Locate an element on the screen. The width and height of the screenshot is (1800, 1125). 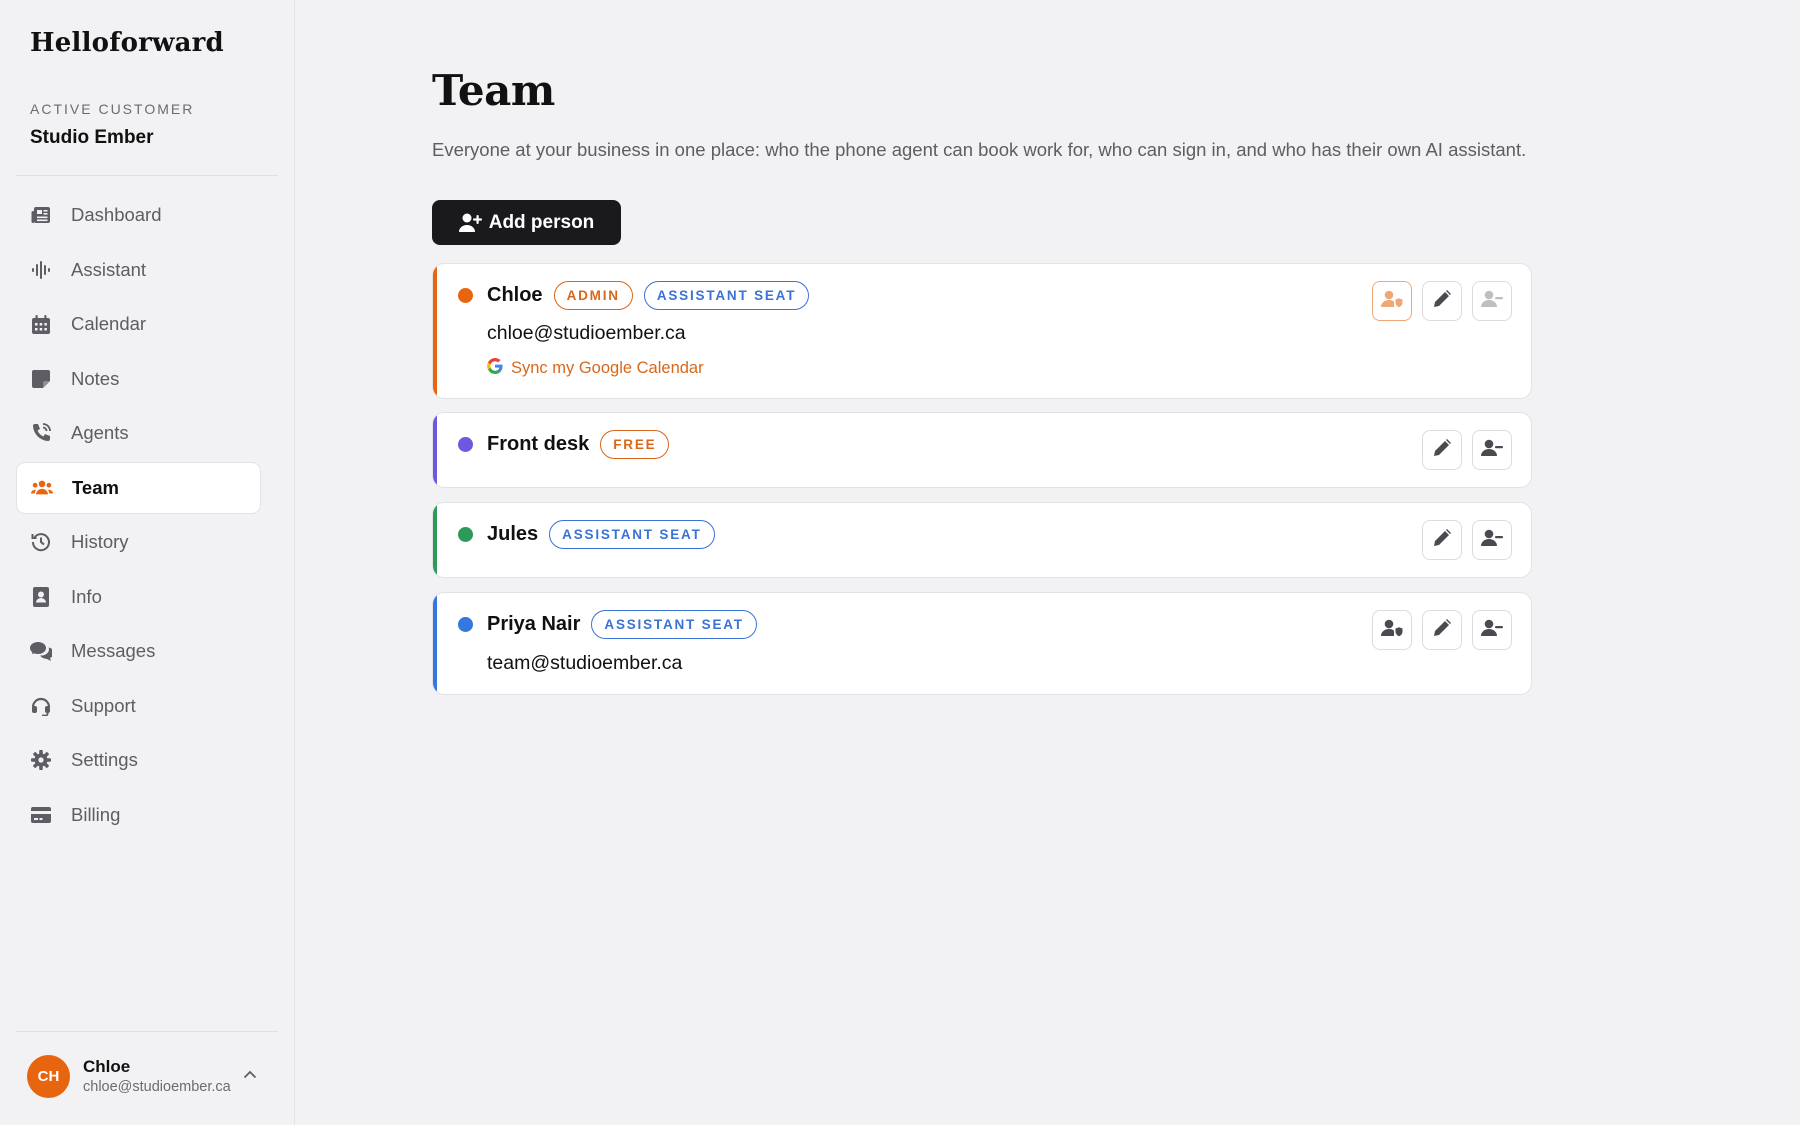
sidebar-item-dashboard: Dashboard is located at coordinates (138, 215).